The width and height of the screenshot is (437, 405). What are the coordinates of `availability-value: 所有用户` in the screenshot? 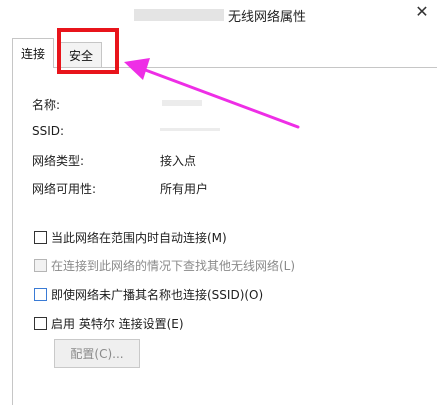 It's located at (184, 189).